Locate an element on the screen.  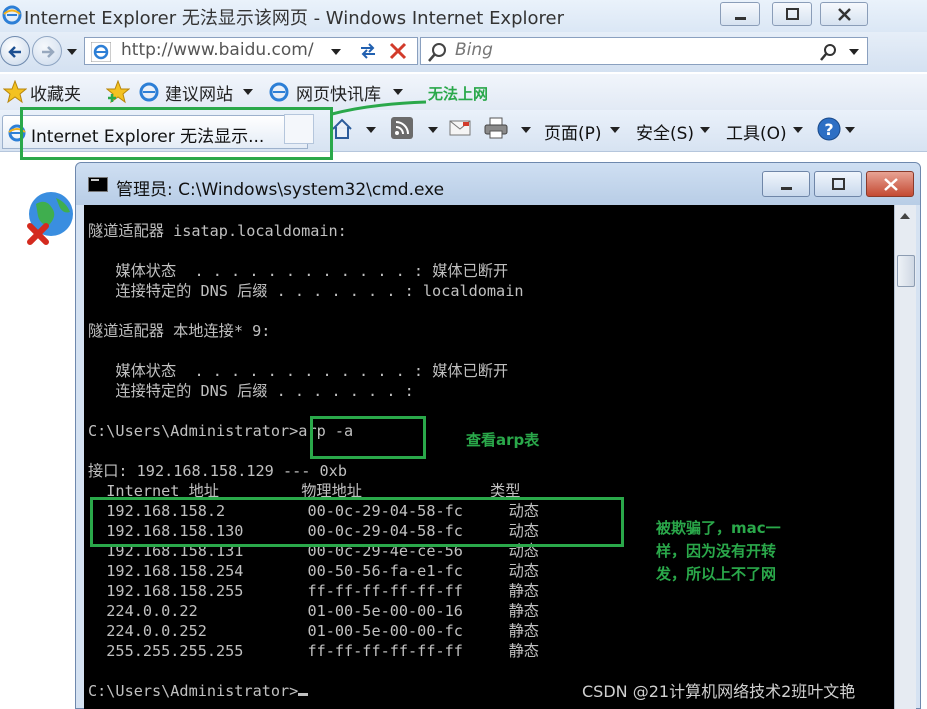
safety-menu: 安全(S) is located at coordinates (665, 131).